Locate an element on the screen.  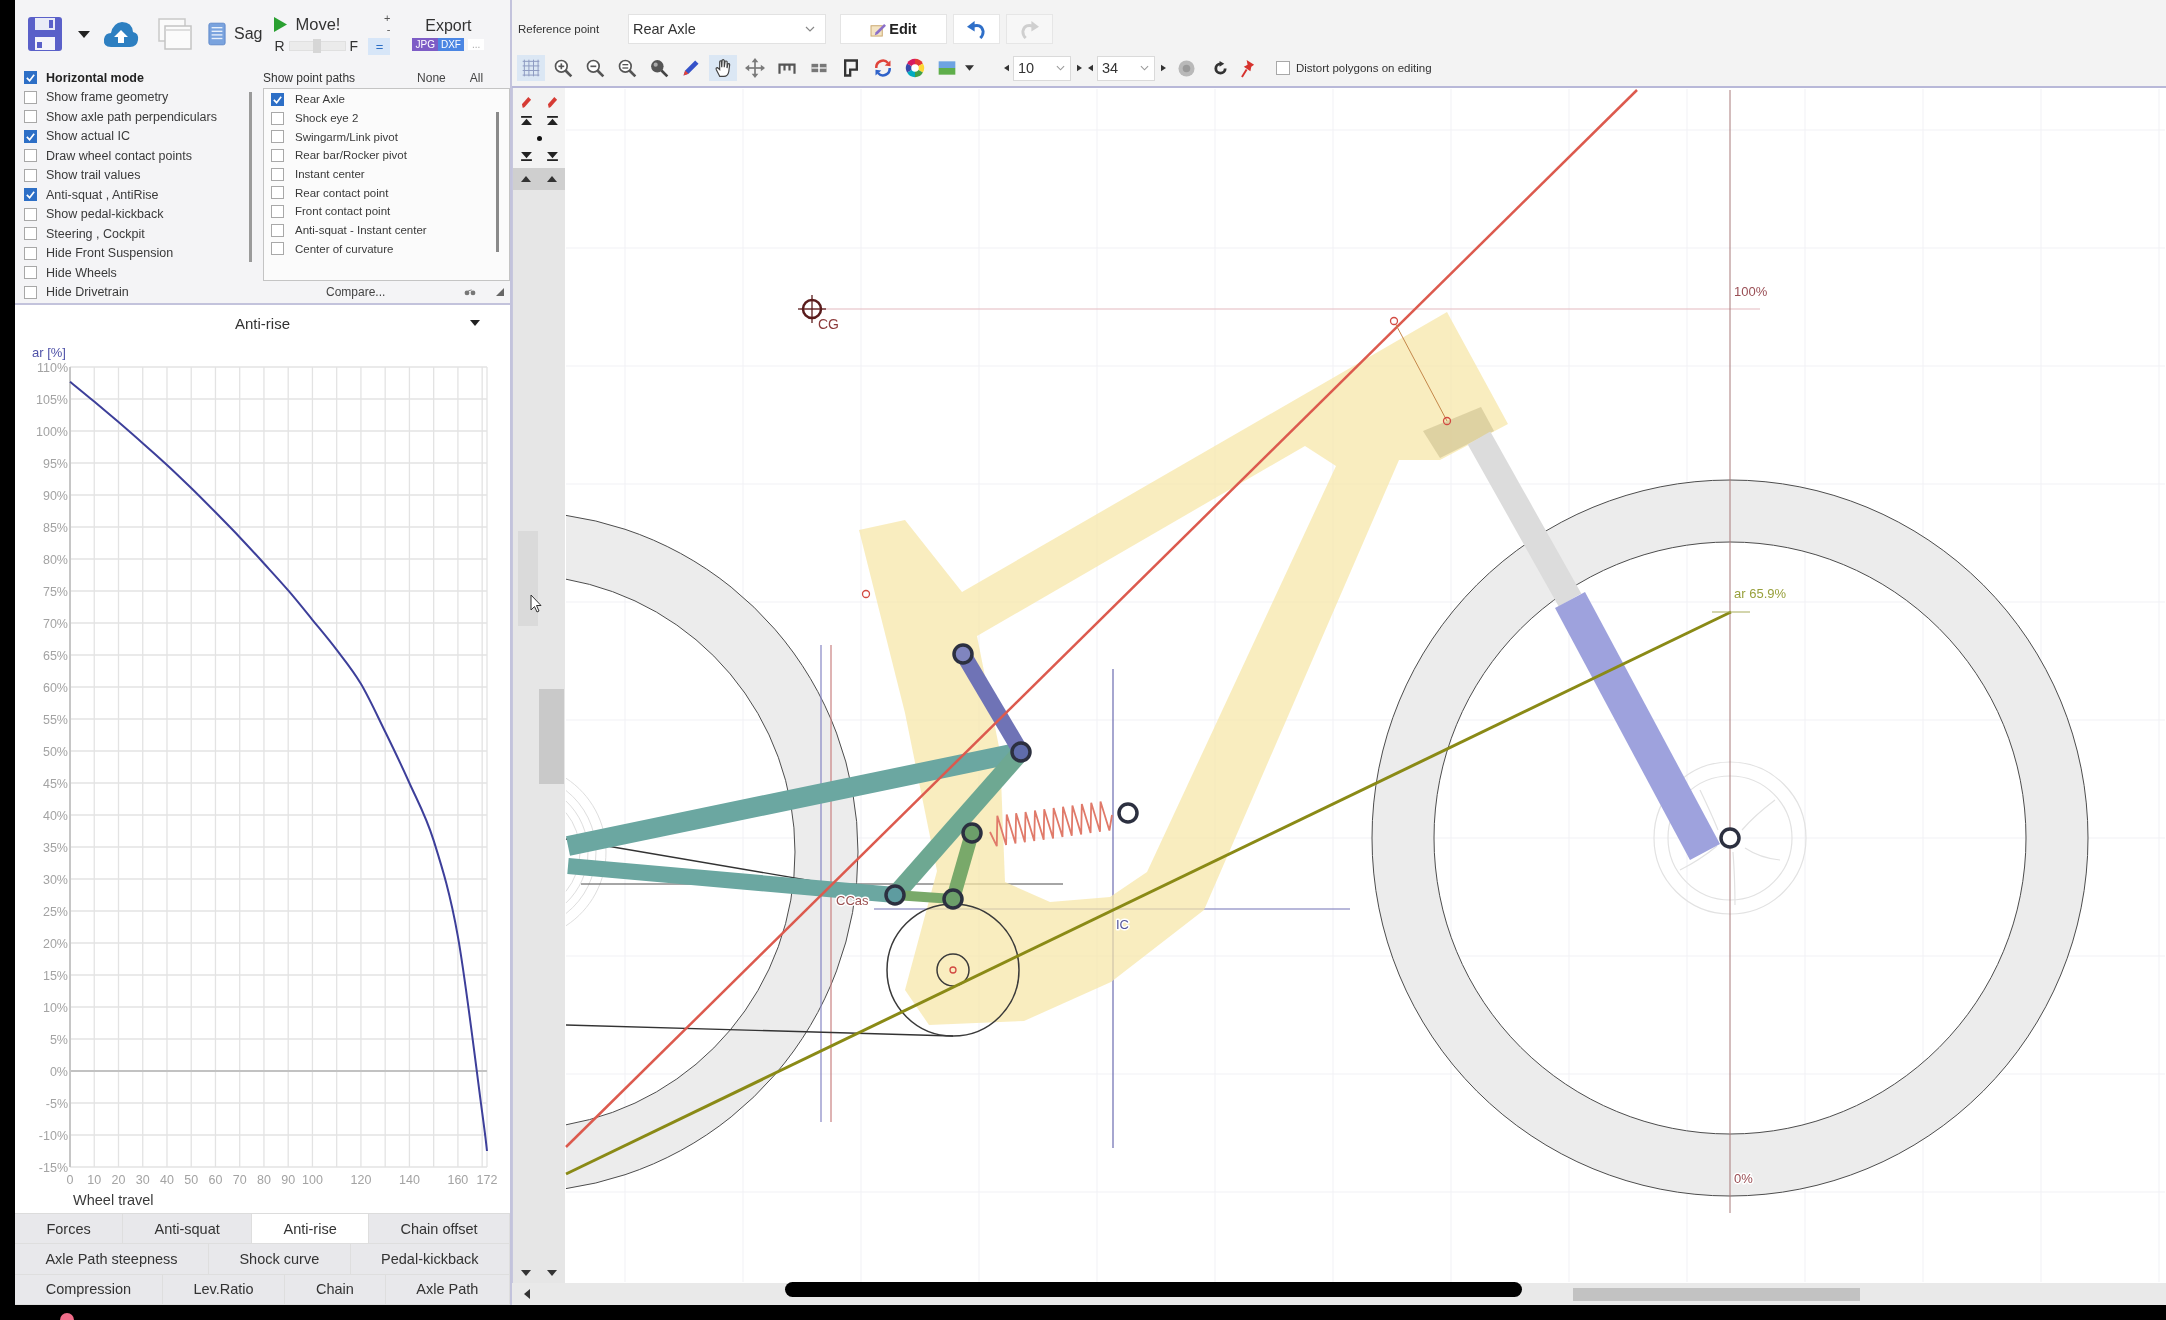
option-label: Distort polygons on editing is located at coordinates (1364, 68).